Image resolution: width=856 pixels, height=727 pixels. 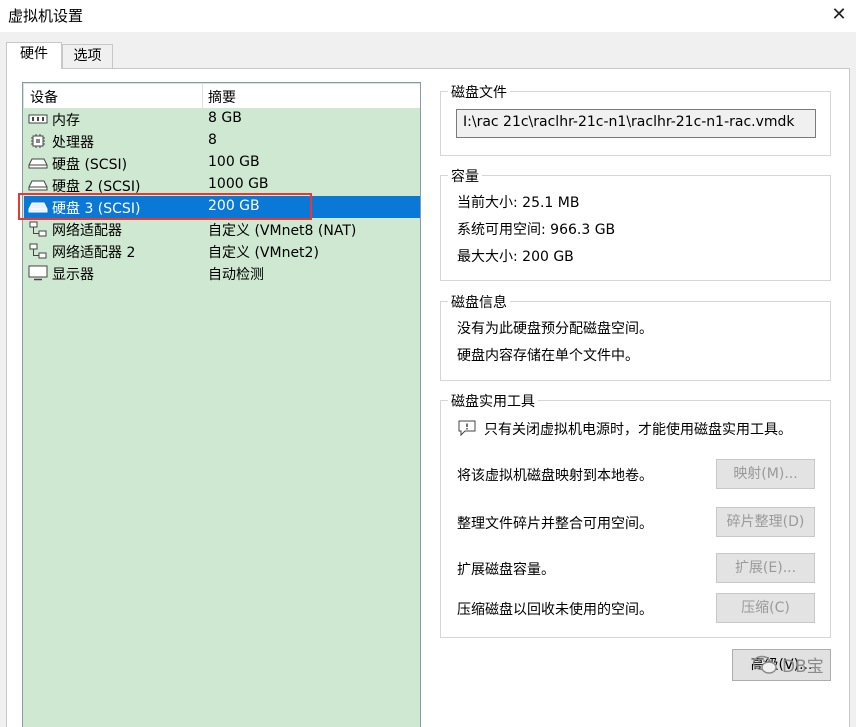 I want to click on window-title: 虚拟机设置, so click(x=46, y=16).